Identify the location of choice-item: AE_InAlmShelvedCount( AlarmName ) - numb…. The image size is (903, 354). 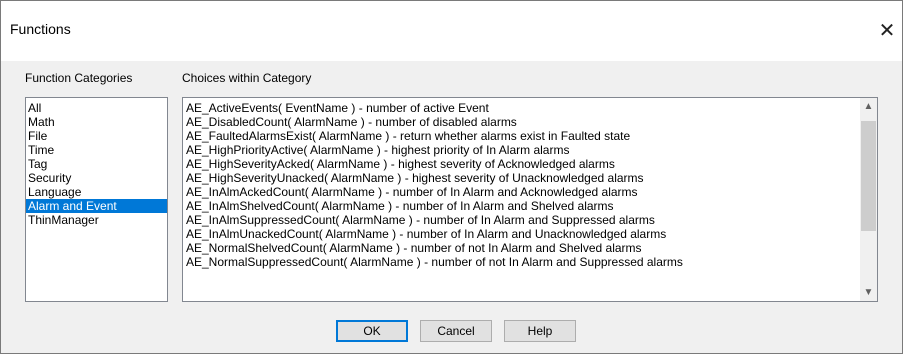
(521, 206).